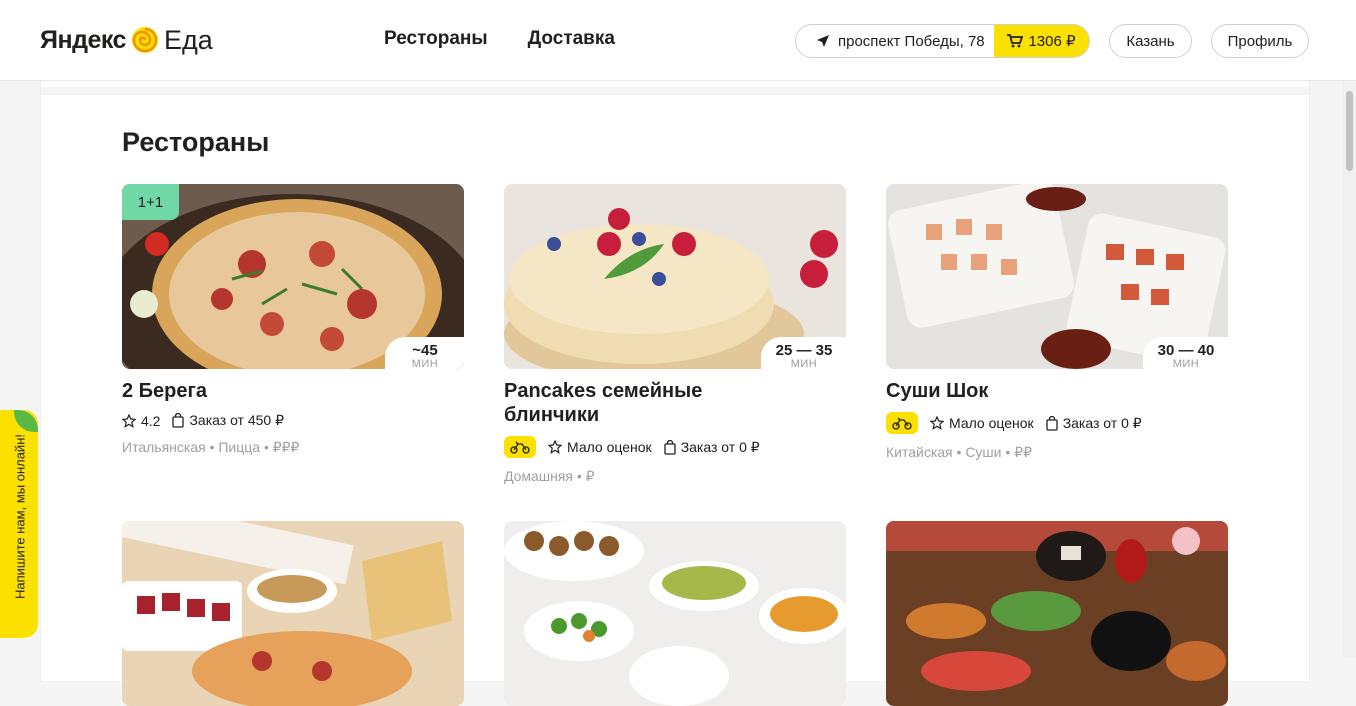  I want to click on rating-value: 4.2, so click(151, 420).